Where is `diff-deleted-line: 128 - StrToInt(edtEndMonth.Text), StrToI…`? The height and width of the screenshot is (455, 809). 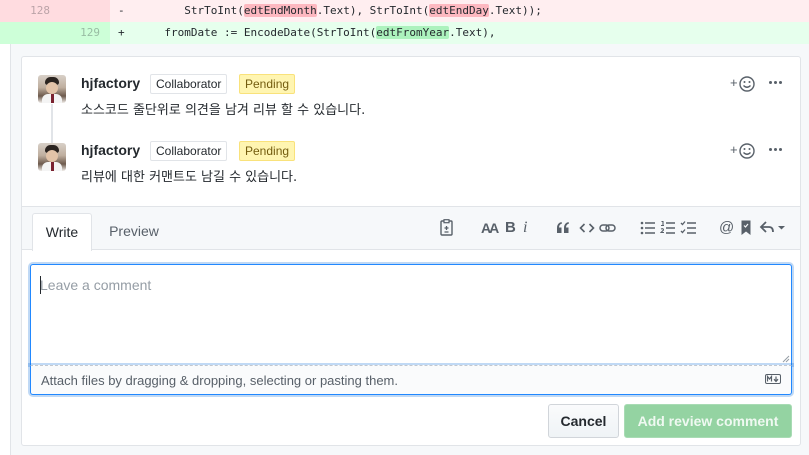 diff-deleted-line: 128 - StrToInt(edtEndMonth.Text), StrToI… is located at coordinates (404, 11).